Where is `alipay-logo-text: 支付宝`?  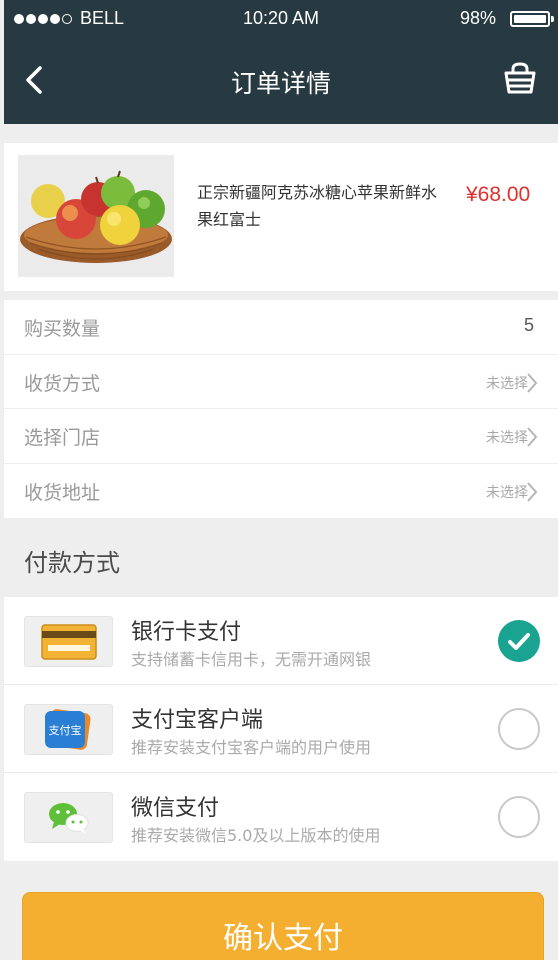 alipay-logo-text: 支付宝 is located at coordinates (65, 730).